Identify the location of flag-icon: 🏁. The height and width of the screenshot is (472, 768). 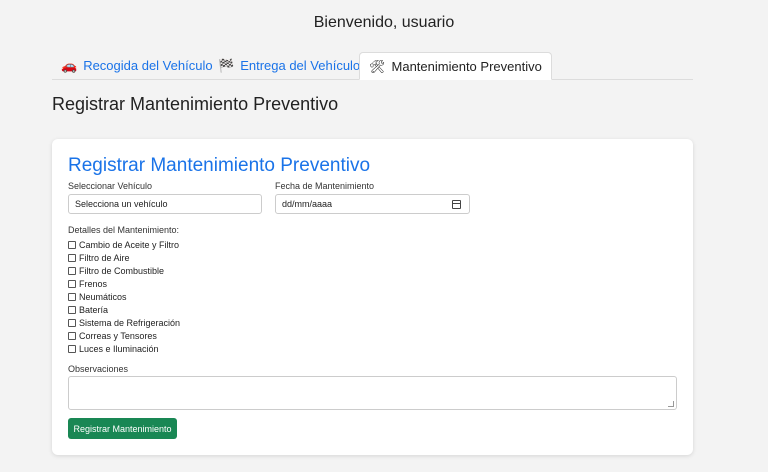
(226, 65).